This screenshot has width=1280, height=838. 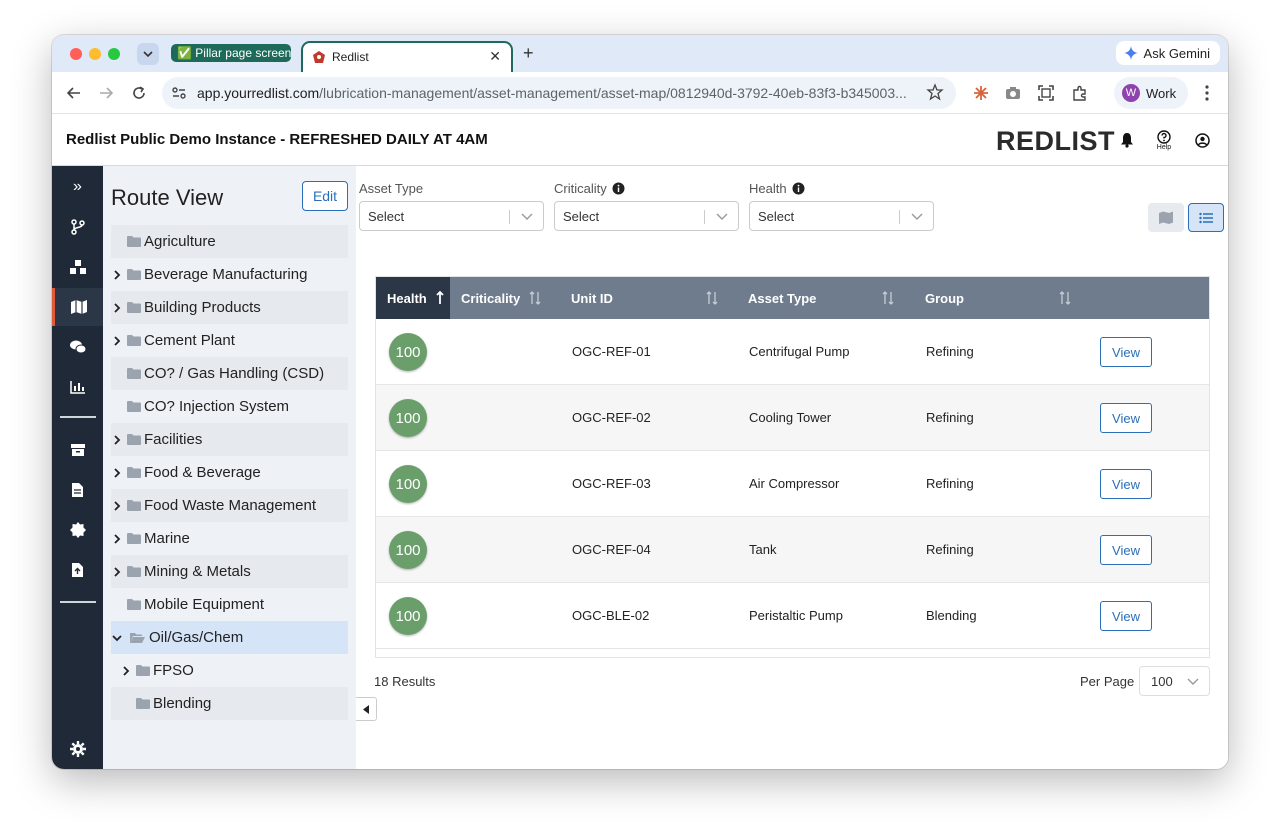 I want to click on left-nav: », so click(x=77, y=467).